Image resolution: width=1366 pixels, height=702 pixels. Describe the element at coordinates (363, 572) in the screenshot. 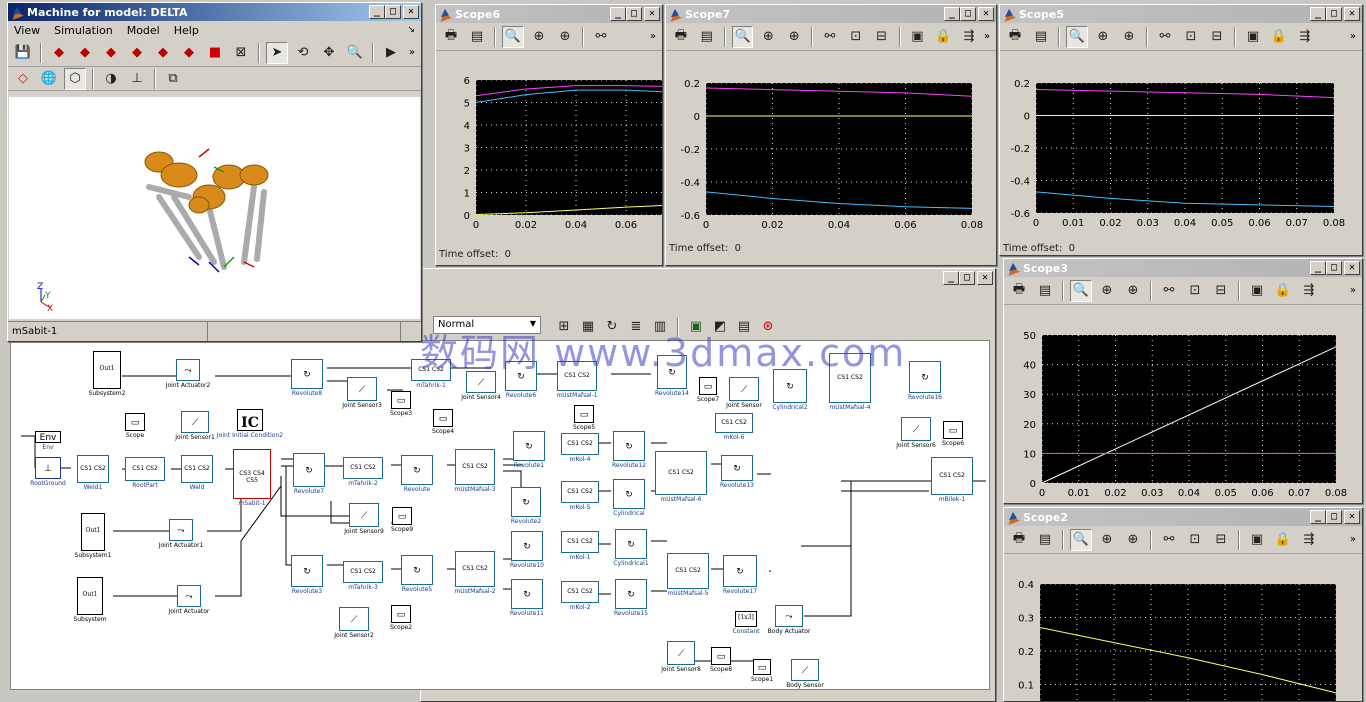

I see `block-mtahrik3: CS1 CS2` at that location.